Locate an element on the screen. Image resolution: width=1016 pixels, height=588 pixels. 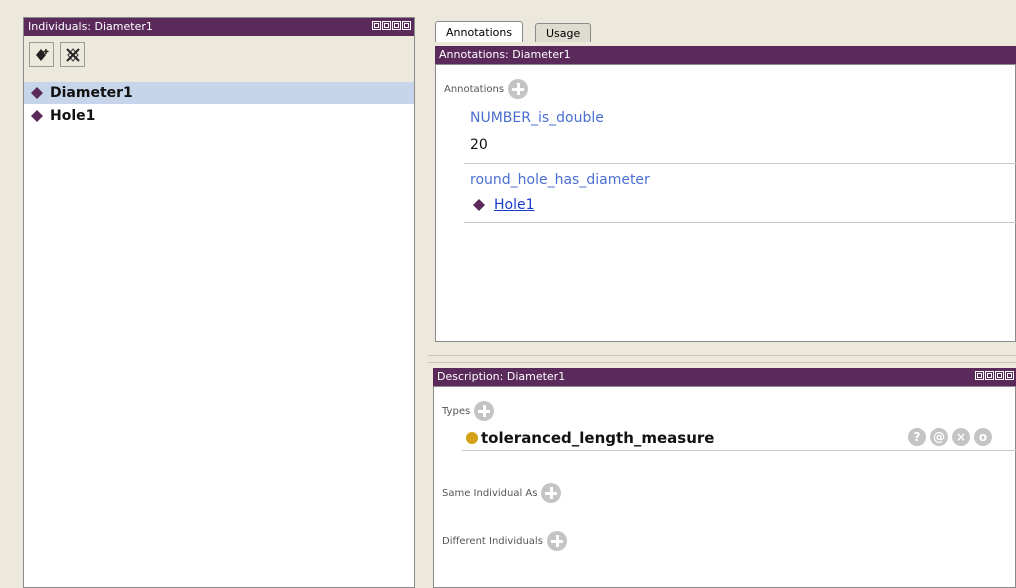
tab-annotations: Annotations is located at coordinates (479, 31).